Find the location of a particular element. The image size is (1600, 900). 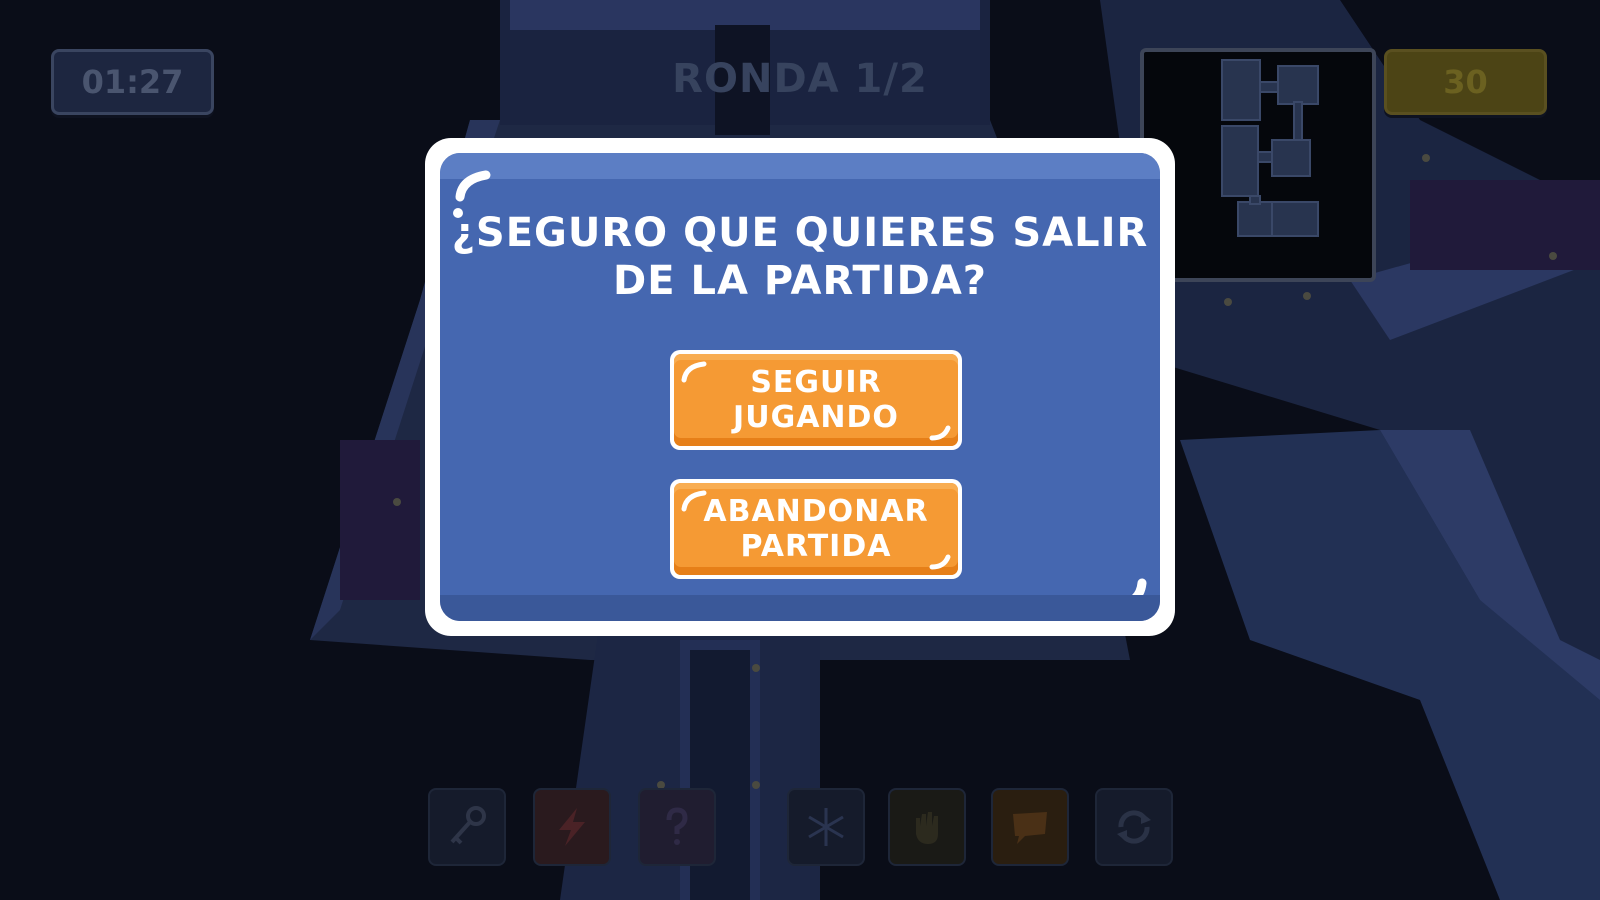

refresh-icon is located at coordinates (1134, 827).